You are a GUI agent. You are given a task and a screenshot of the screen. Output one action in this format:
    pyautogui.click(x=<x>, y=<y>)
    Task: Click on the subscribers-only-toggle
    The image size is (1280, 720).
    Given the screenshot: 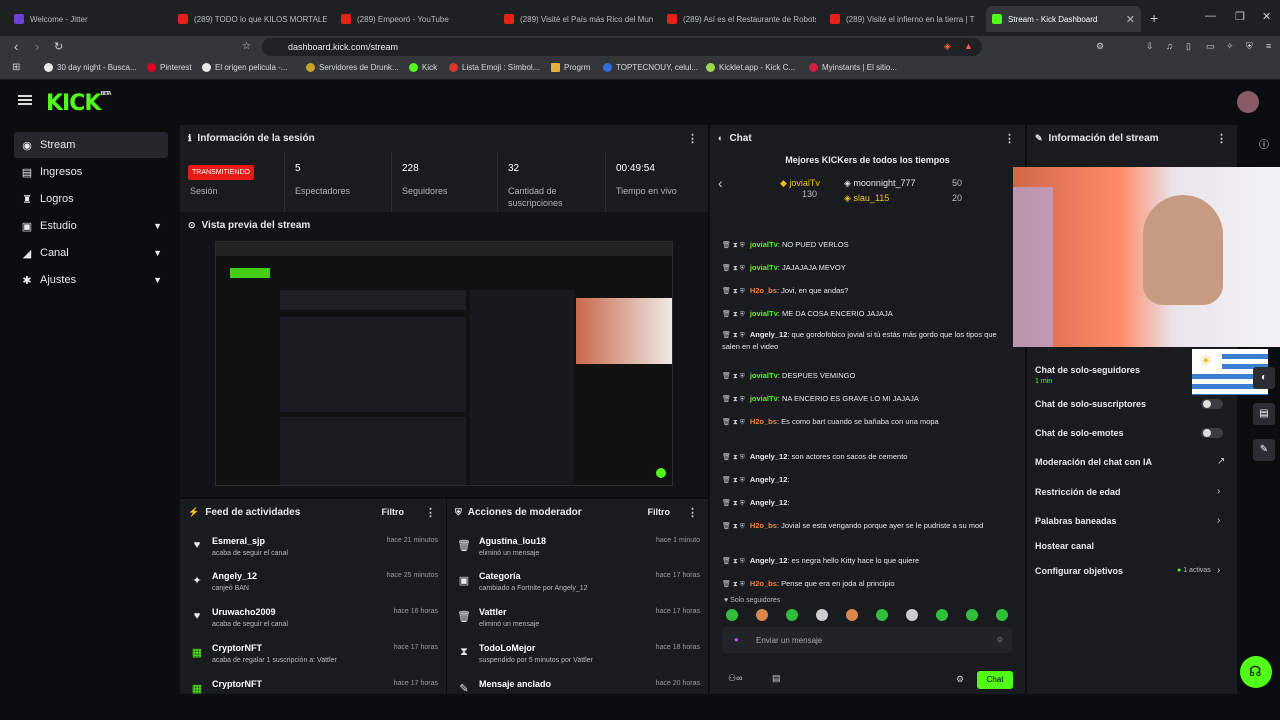 What is the action you would take?
    pyautogui.click(x=1212, y=404)
    